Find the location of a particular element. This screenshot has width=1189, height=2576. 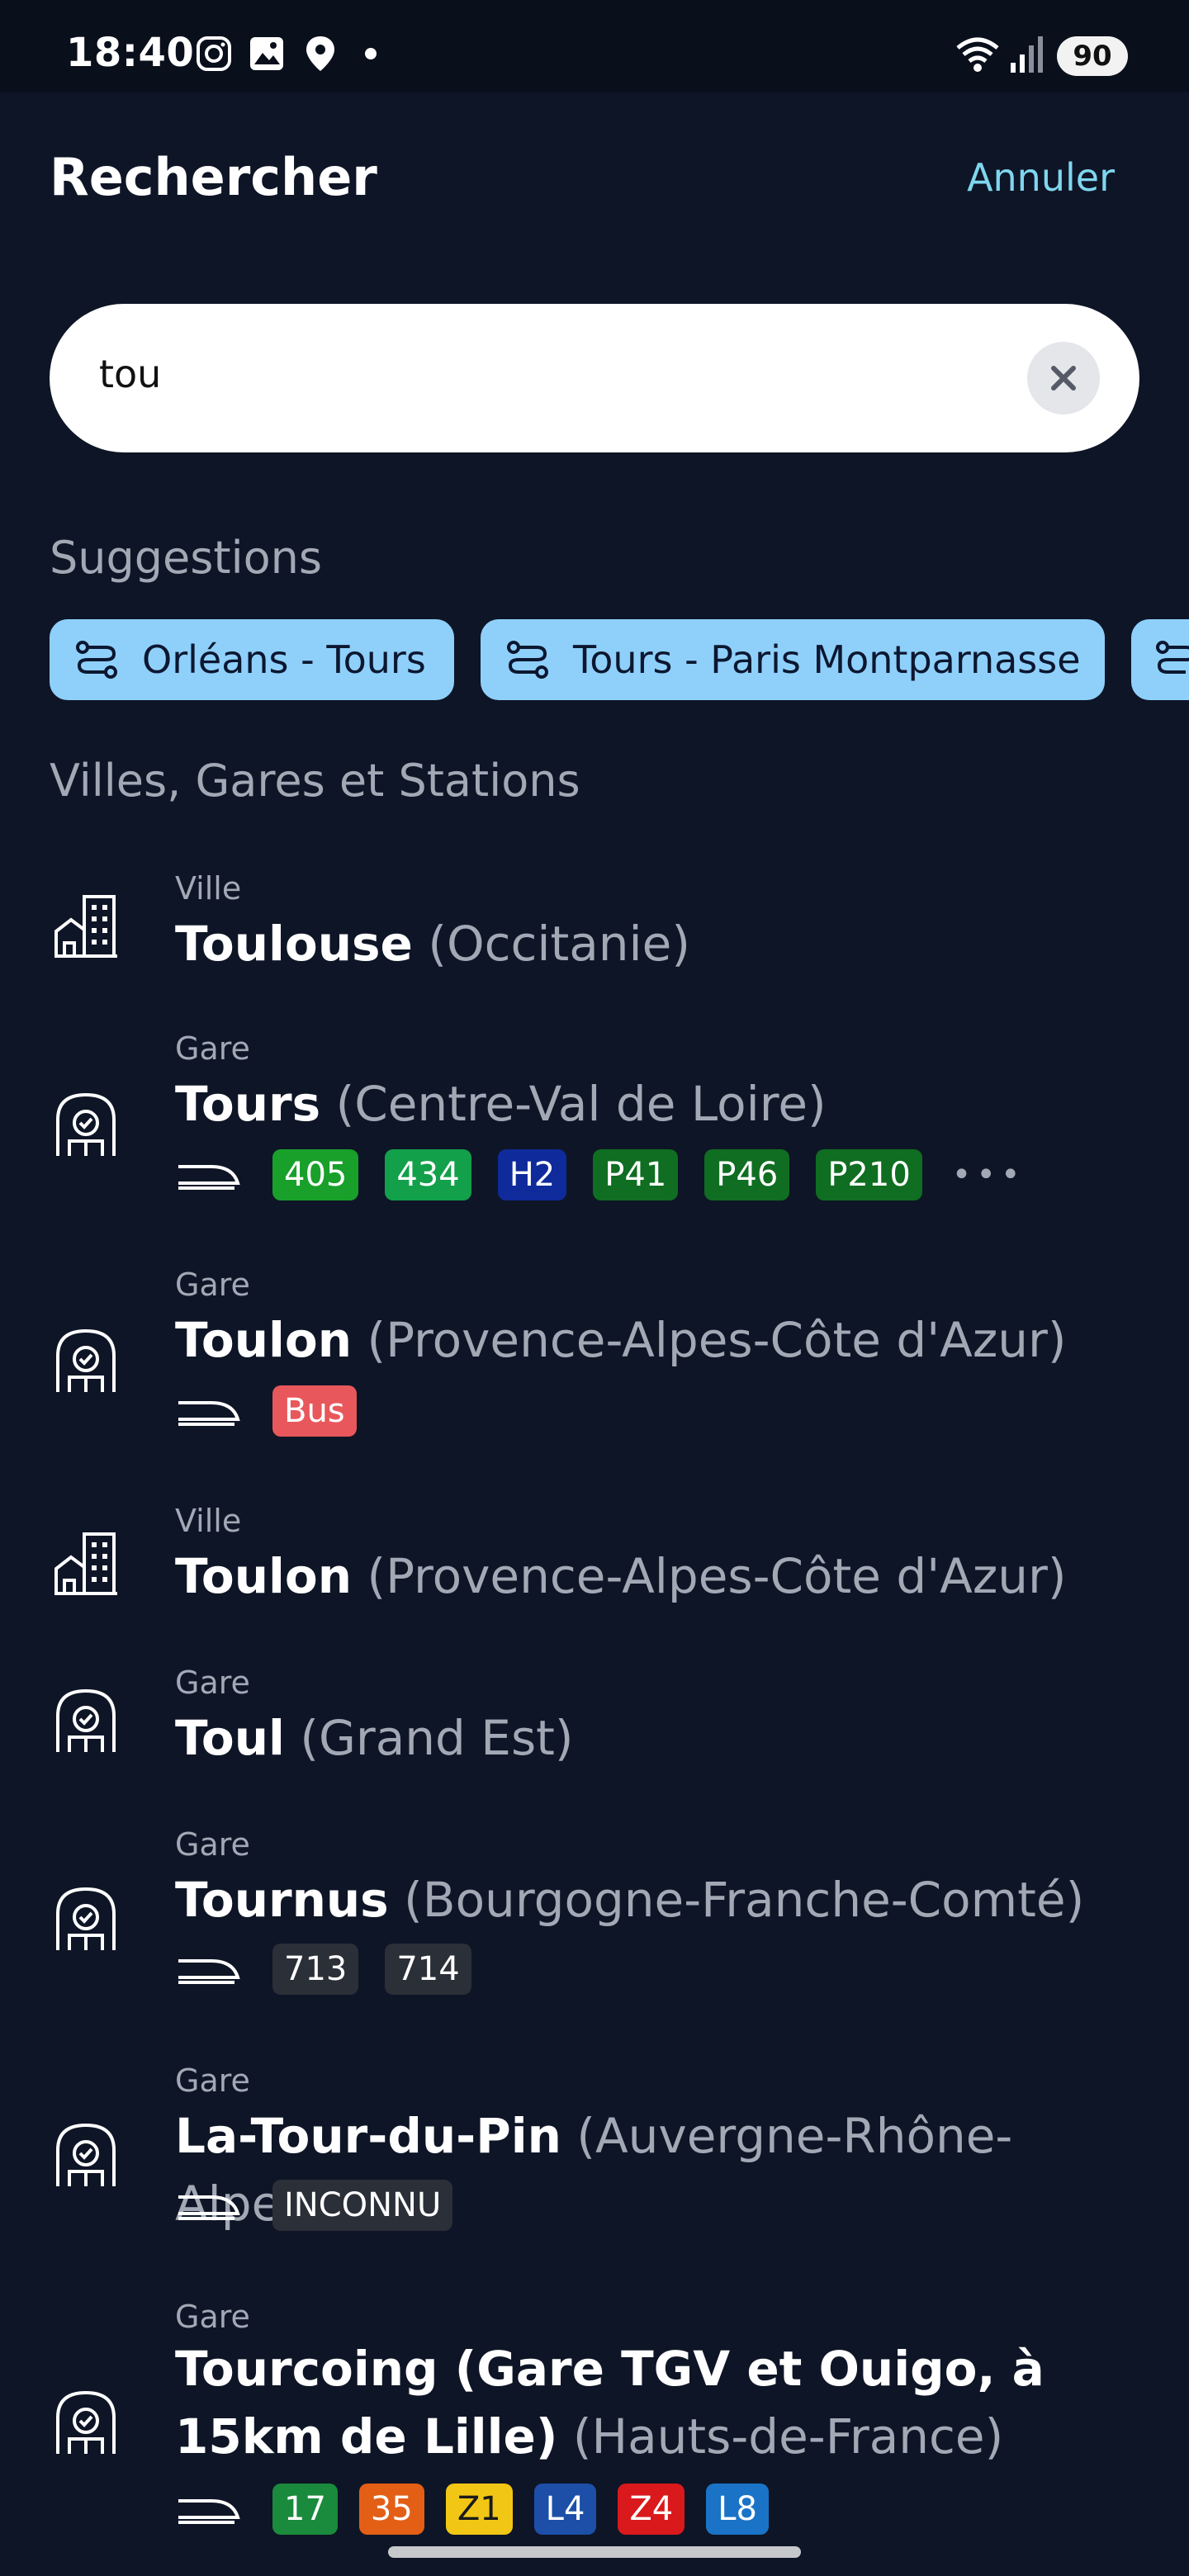

item-region: (Centre-Val de Loire) is located at coordinates (581, 1104).